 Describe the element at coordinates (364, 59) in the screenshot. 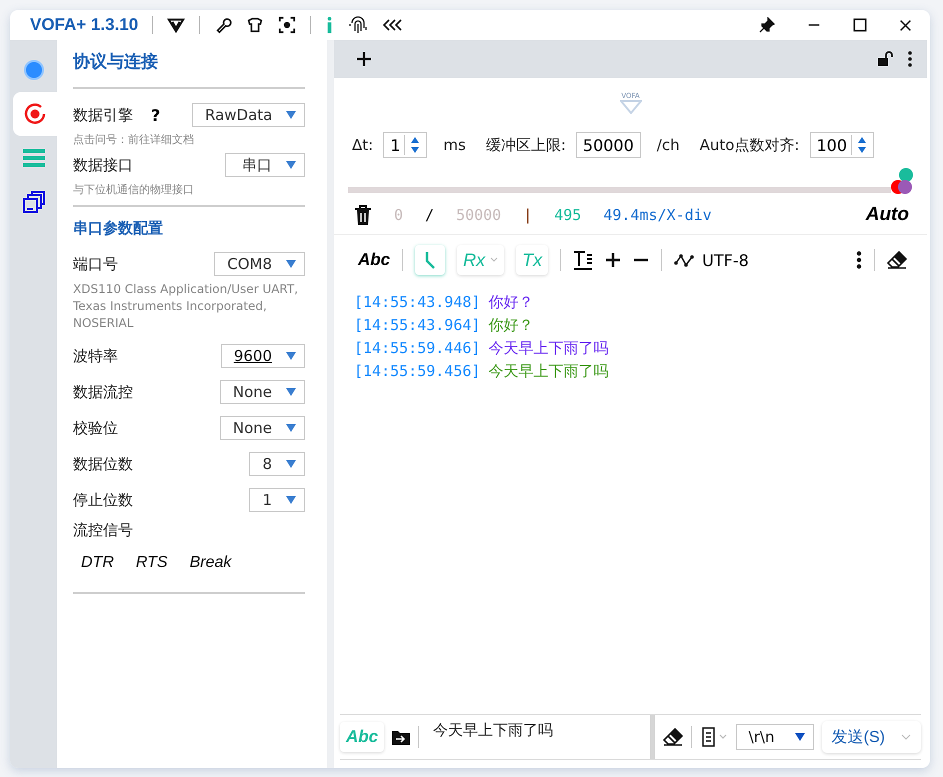

I see `add-icon` at that location.